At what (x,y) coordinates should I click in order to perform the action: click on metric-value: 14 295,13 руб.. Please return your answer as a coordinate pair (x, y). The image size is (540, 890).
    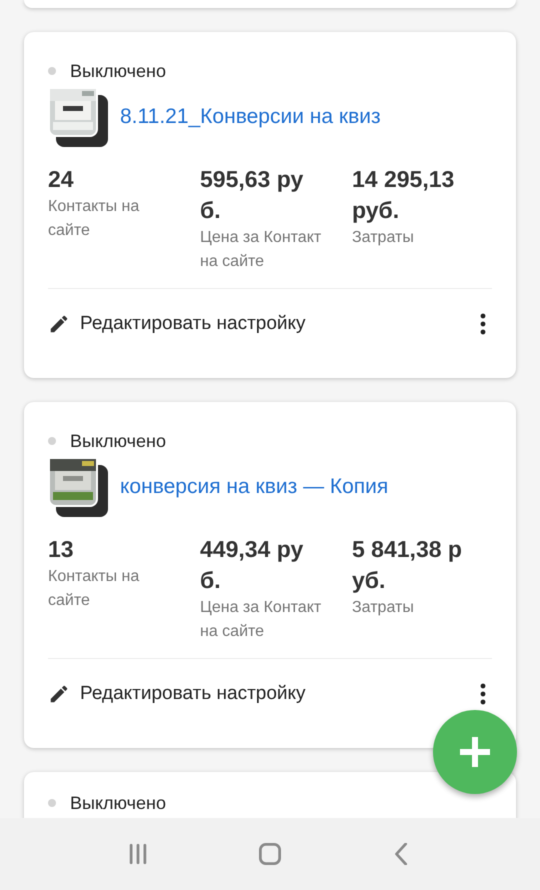
    Looking at the image, I should click on (404, 195).